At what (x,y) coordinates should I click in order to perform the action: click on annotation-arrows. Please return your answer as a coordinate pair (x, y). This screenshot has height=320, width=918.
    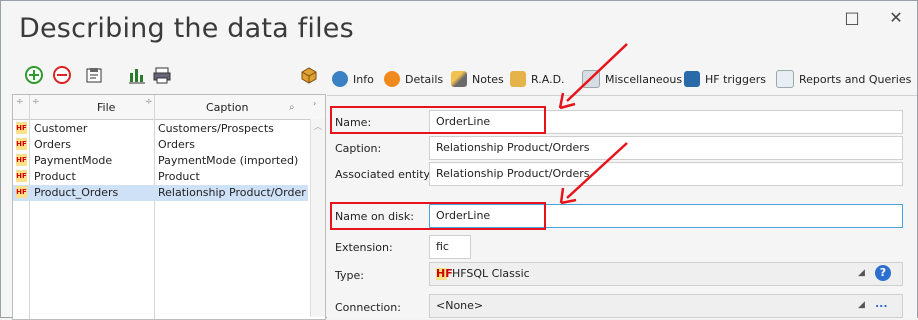
    Looking at the image, I should click on (593, 124).